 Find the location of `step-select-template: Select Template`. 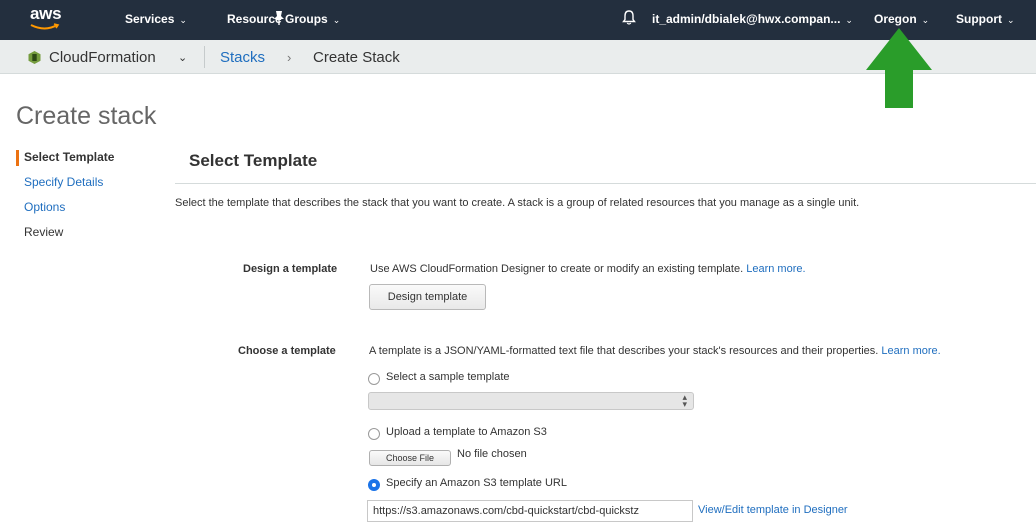

step-select-template: Select Template is located at coordinates (65, 162).